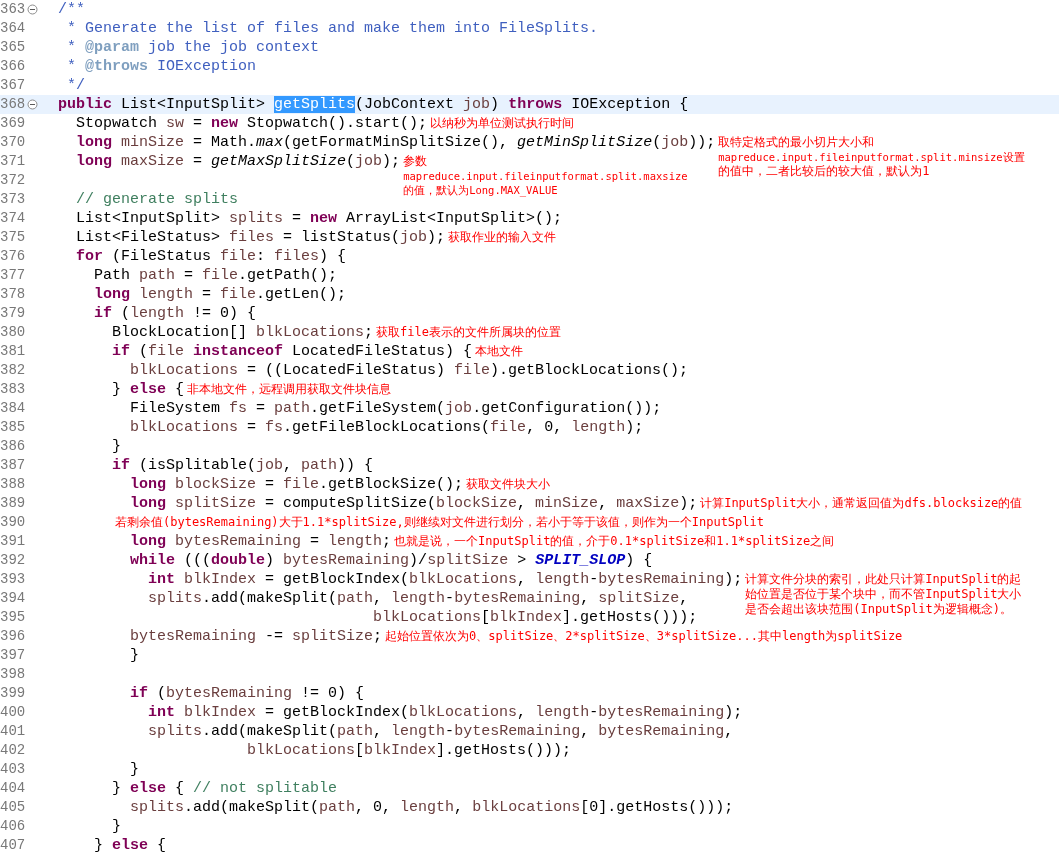 Image resolution: width=1059 pixels, height=859 pixels. Describe the element at coordinates (215, 275) in the screenshot. I see `code-line: Path path = file.getPath();` at that location.